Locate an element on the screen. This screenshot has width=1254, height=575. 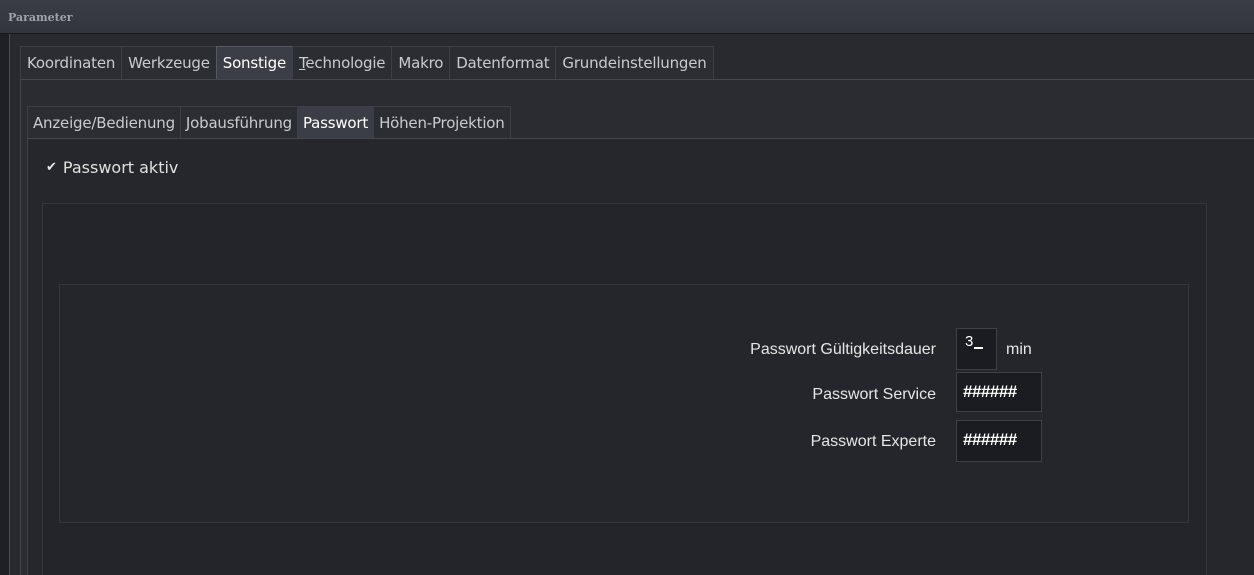
tab-label: Grundeinstellungen is located at coordinates (634, 63).